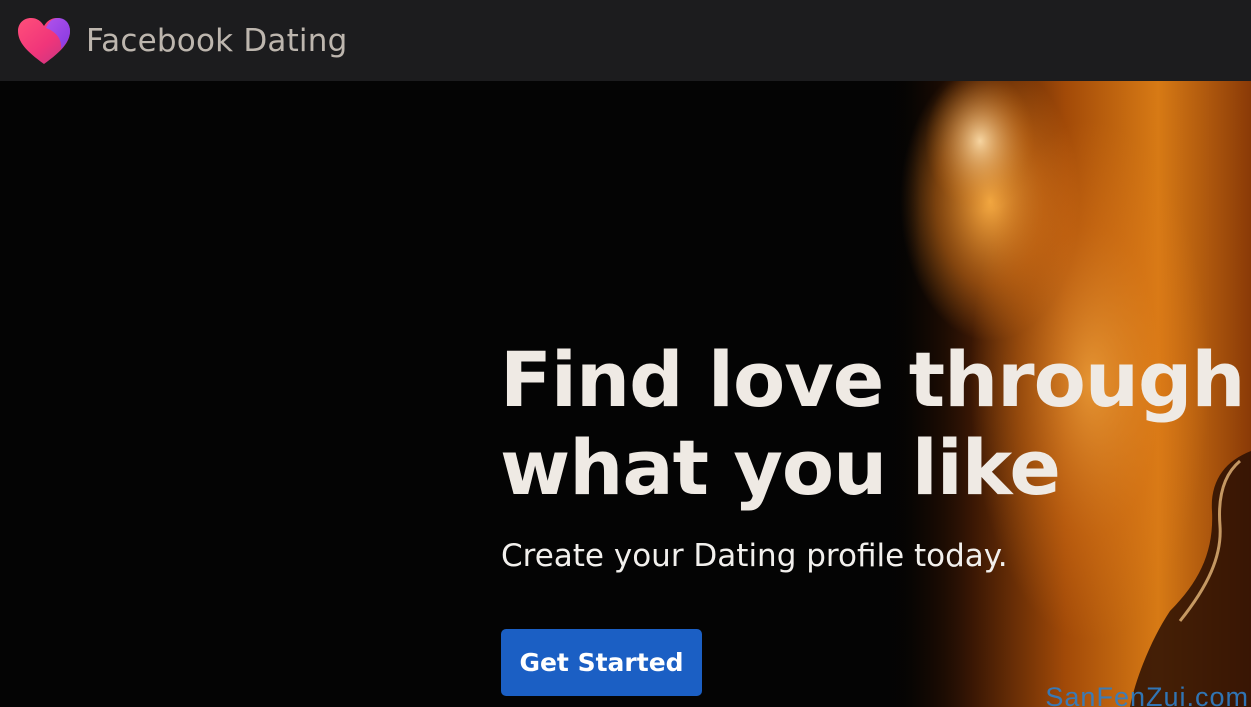 This screenshot has width=1251, height=707. Describe the element at coordinates (780, 467) in the screenshot. I see `headline-line-2: what you like` at that location.